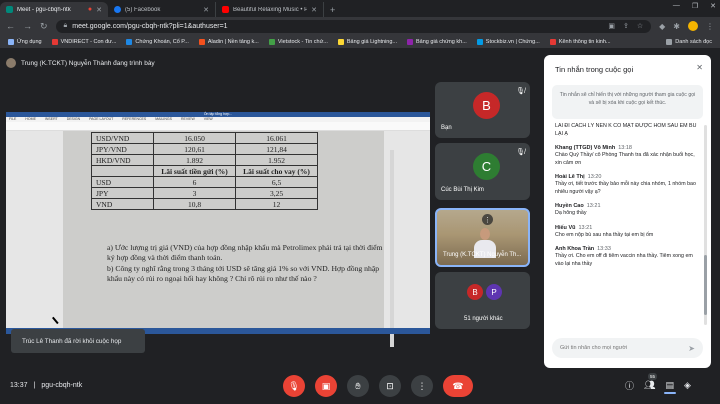 This screenshot has height=404, width=720. Describe the element at coordinates (487, 219) in the screenshot. I see `more-options-icon: ⋮` at that location.